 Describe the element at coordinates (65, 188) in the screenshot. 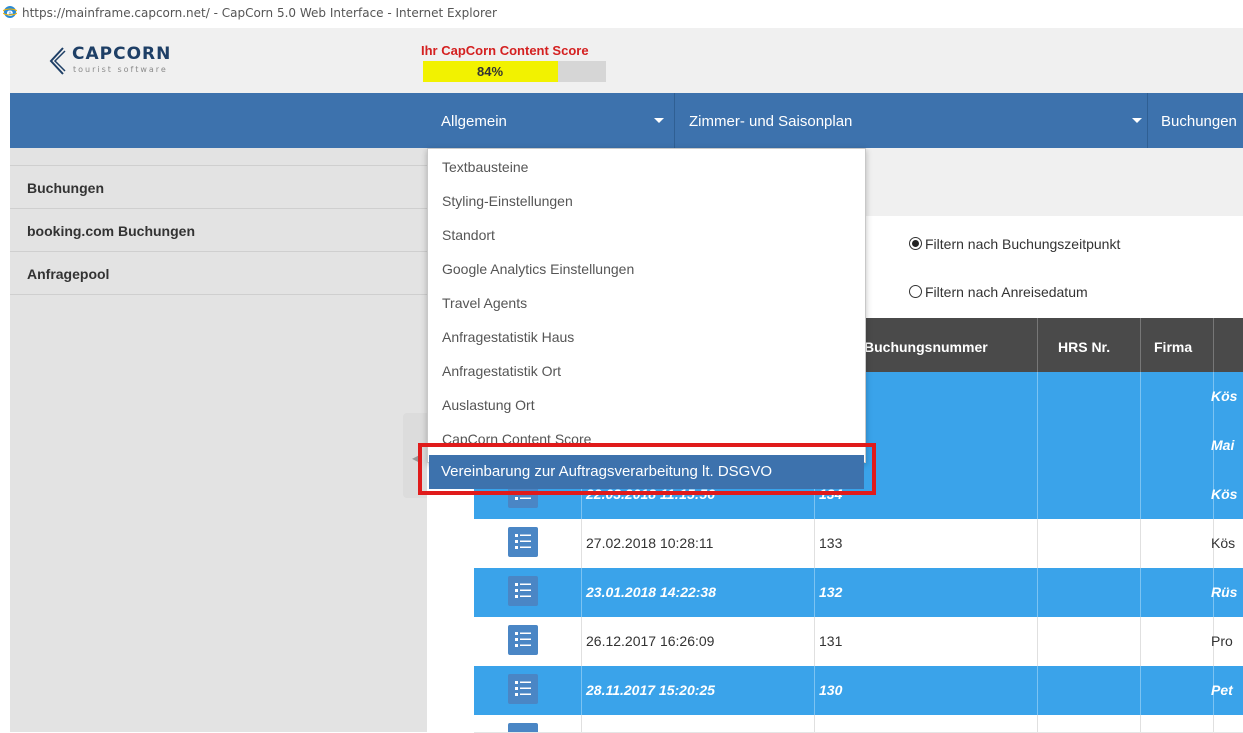

I see `sidebar-item-label: Buchungen` at that location.